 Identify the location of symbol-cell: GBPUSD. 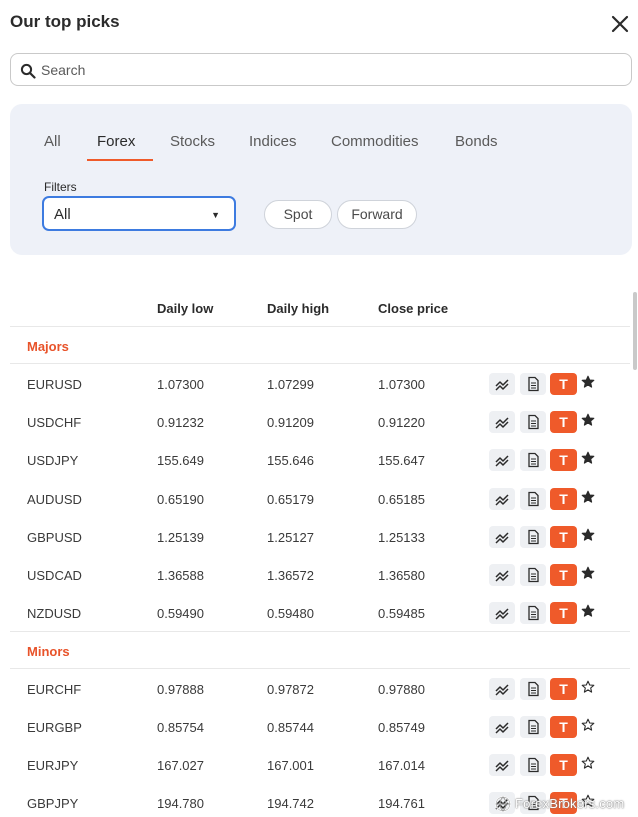
(54, 537).